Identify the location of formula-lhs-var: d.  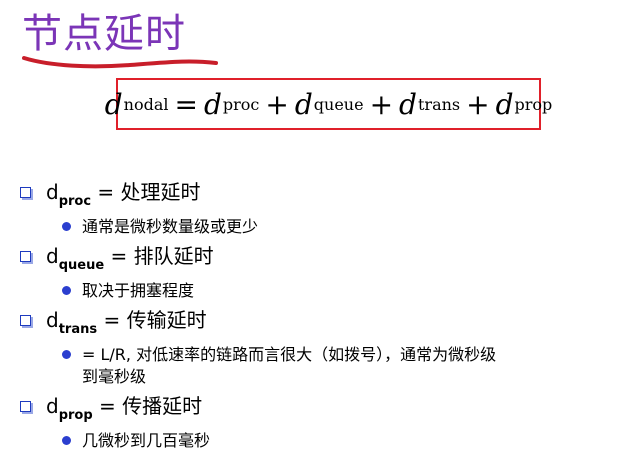
(113, 104).